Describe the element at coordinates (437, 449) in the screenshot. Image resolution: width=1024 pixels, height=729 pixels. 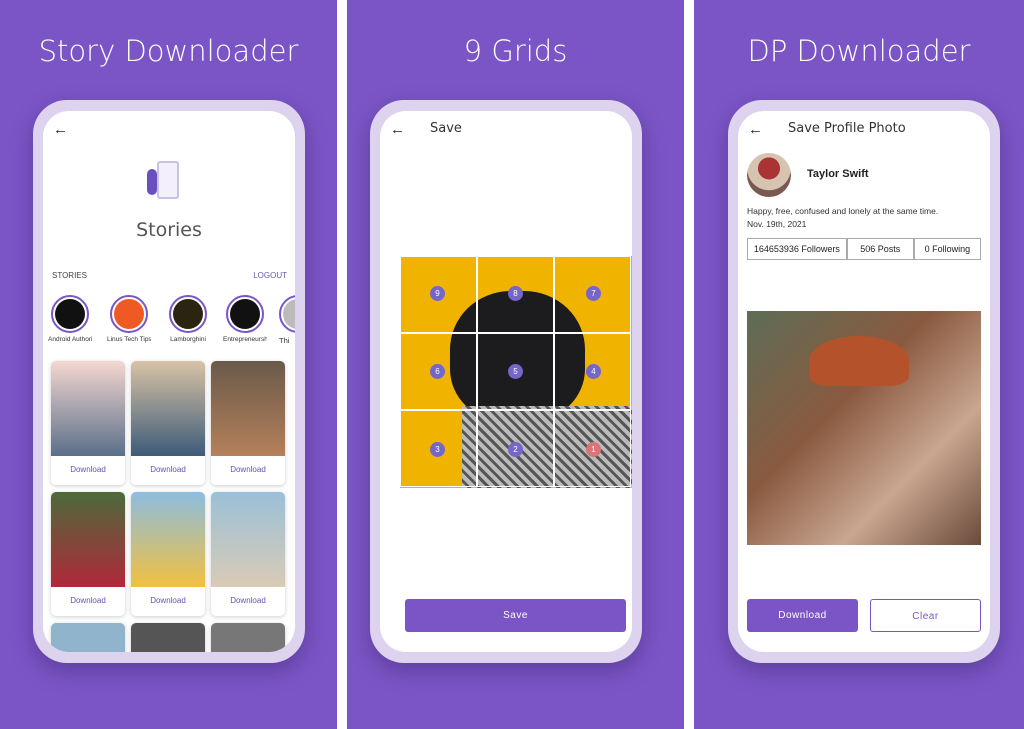
I see `grid-number: 3` at that location.